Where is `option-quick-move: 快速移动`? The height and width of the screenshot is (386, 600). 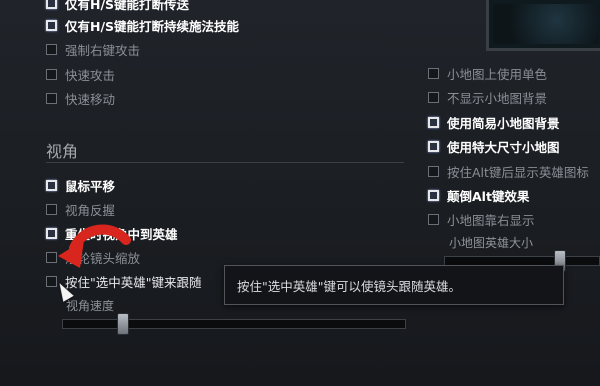 option-quick-move: 快速移动 is located at coordinates (80, 98).